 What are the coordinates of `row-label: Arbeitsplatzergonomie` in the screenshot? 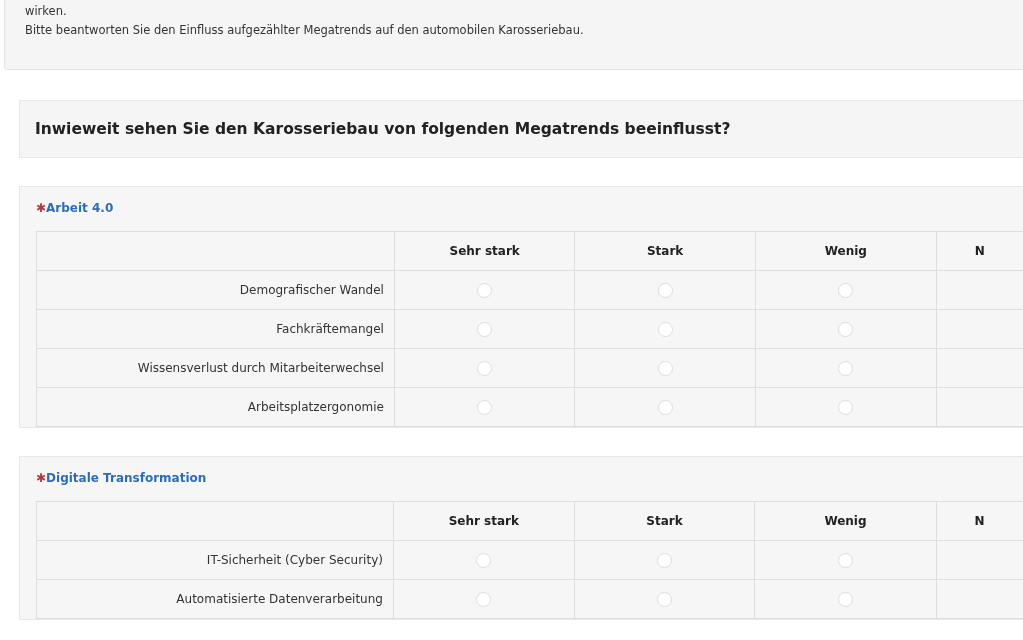 It's located at (215, 407).